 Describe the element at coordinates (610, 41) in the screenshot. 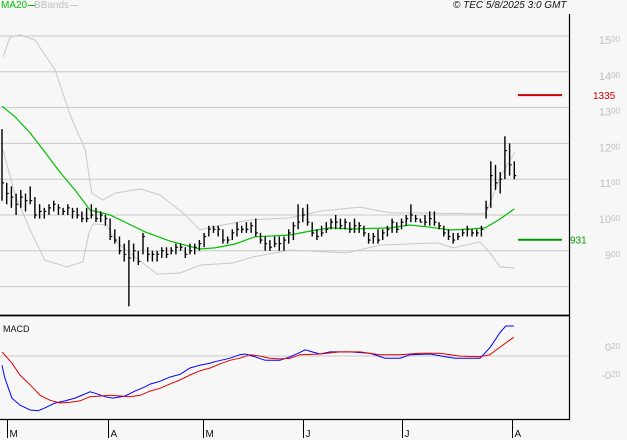

I see `price-tick-label: 1500` at that location.